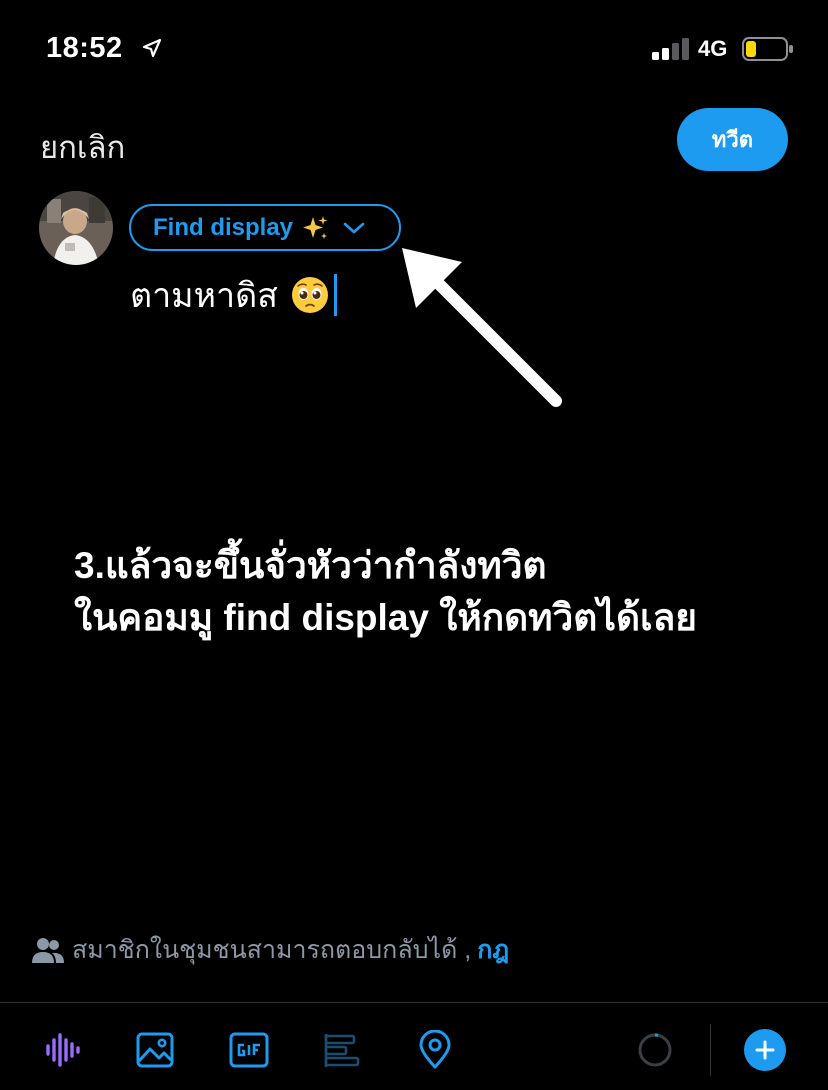  I want to click on progress-ring-icon, so click(655, 1050).